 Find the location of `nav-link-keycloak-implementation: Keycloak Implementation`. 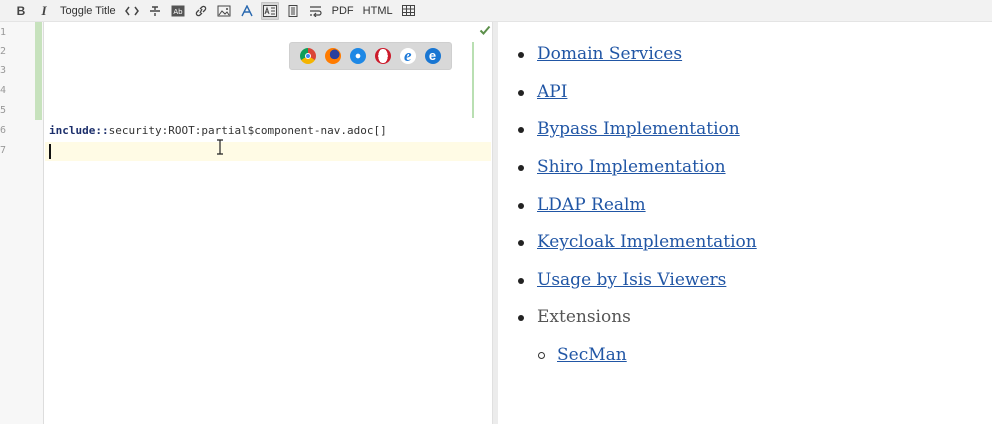

nav-link-keycloak-implementation: Keycloak Implementation is located at coordinates (647, 242).